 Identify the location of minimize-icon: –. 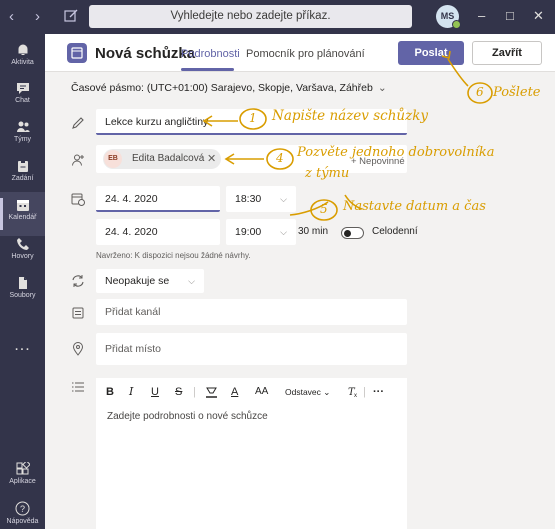
(481, 15).